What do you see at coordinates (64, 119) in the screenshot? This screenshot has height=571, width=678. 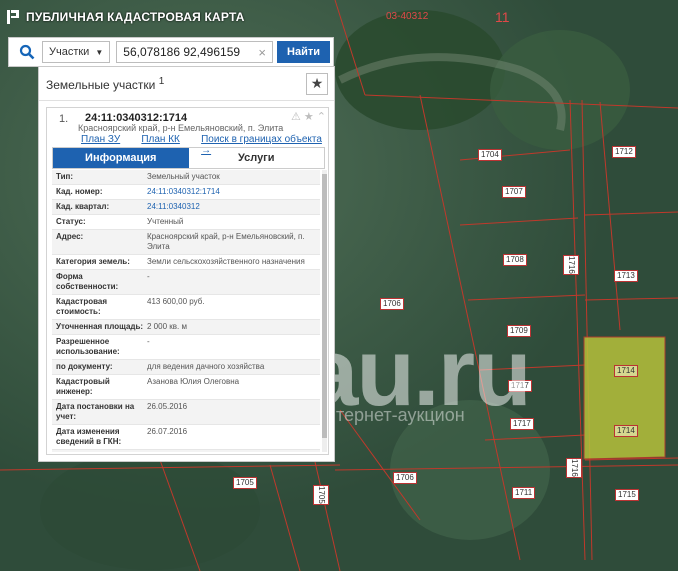 I see `item-index: 1.` at bounding box center [64, 119].